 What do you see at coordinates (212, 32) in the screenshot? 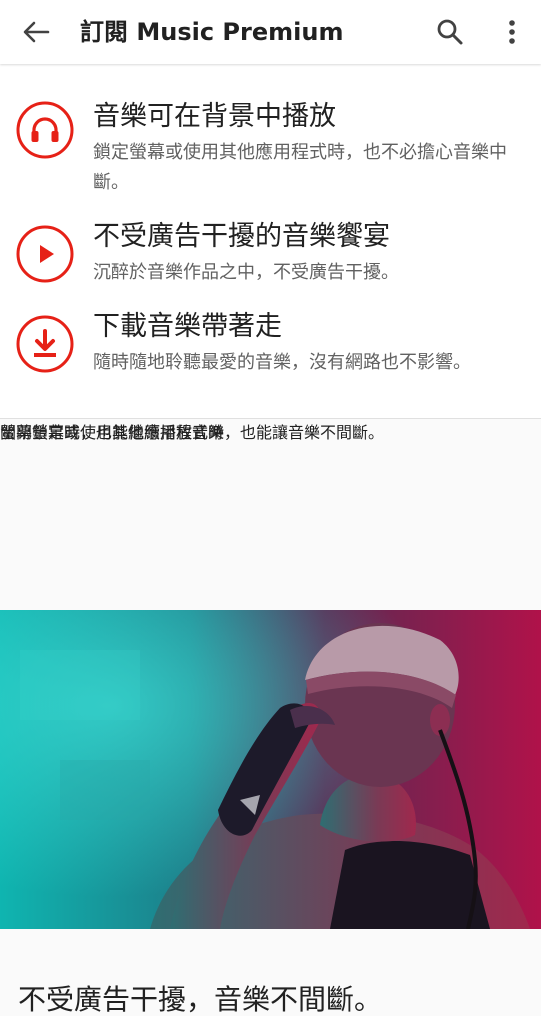
I see `page-title: 訂閱 Music Premium` at bounding box center [212, 32].